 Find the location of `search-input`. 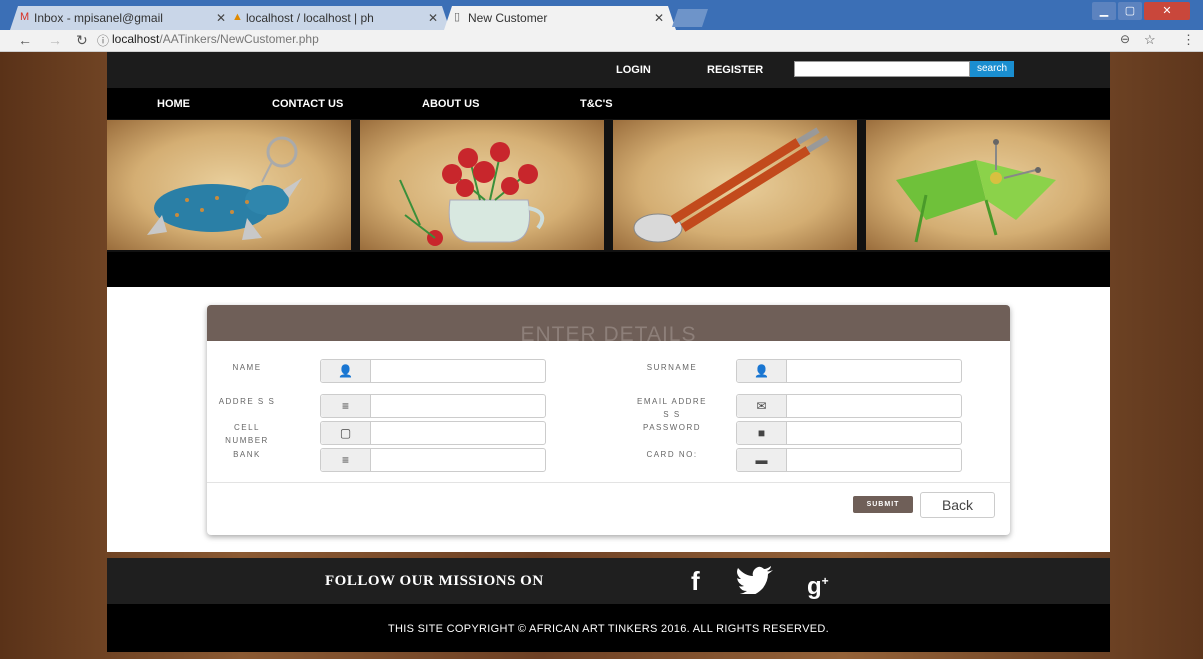

search-input is located at coordinates (882, 69).